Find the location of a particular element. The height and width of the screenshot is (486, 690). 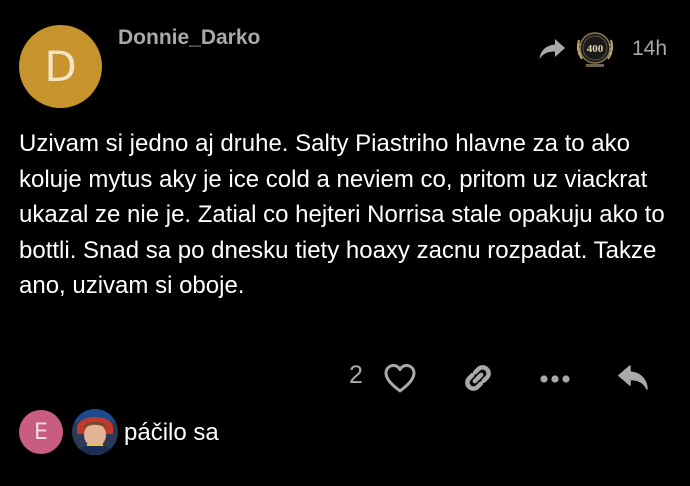

liker-avatar-letter: E is located at coordinates (41, 432).